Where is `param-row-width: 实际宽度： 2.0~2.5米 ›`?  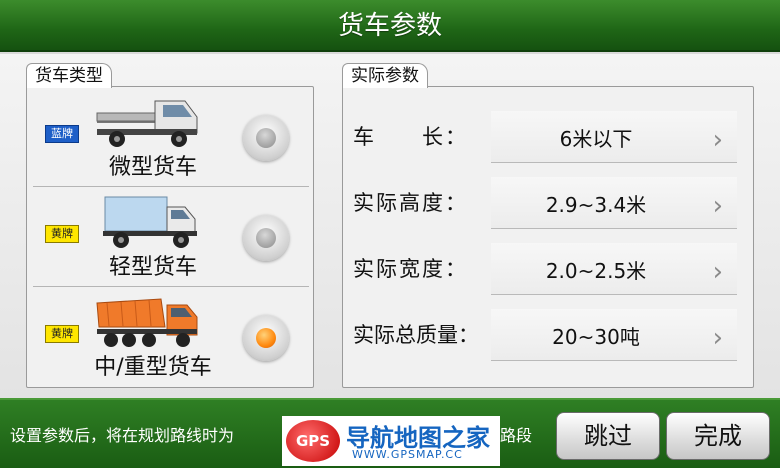
param-row-width: 实际宽度： 2.0~2.5米 › is located at coordinates (548, 268).